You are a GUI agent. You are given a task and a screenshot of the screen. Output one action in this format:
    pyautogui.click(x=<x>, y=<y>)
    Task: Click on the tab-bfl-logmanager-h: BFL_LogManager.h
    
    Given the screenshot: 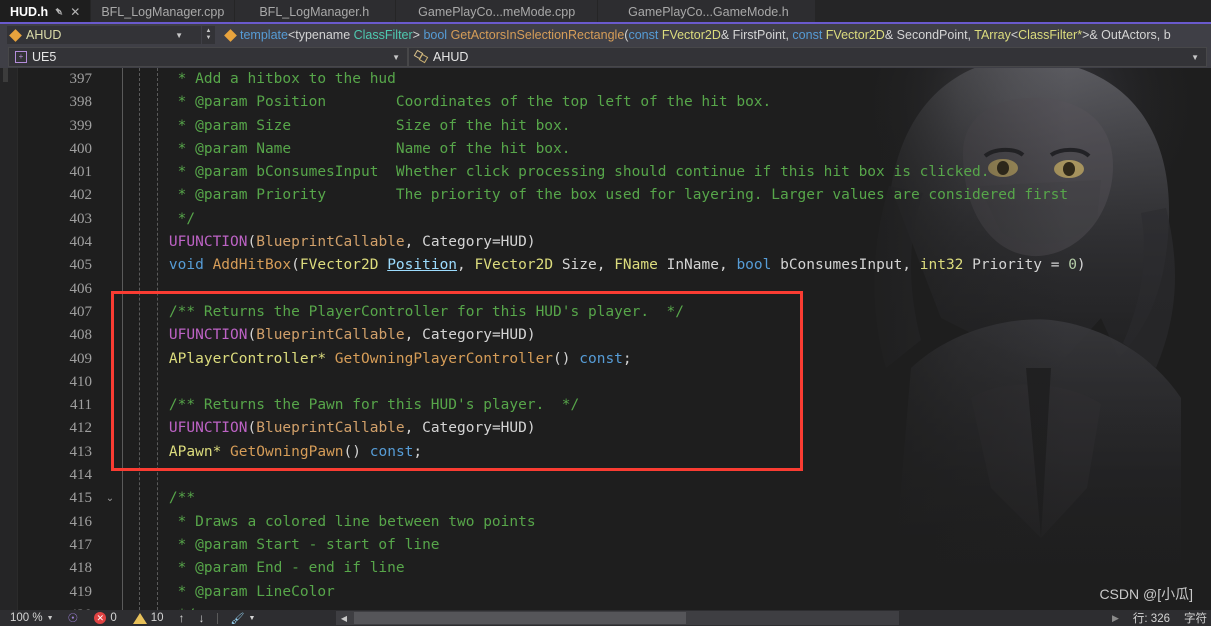 What is the action you would take?
    pyautogui.click(x=316, y=12)
    